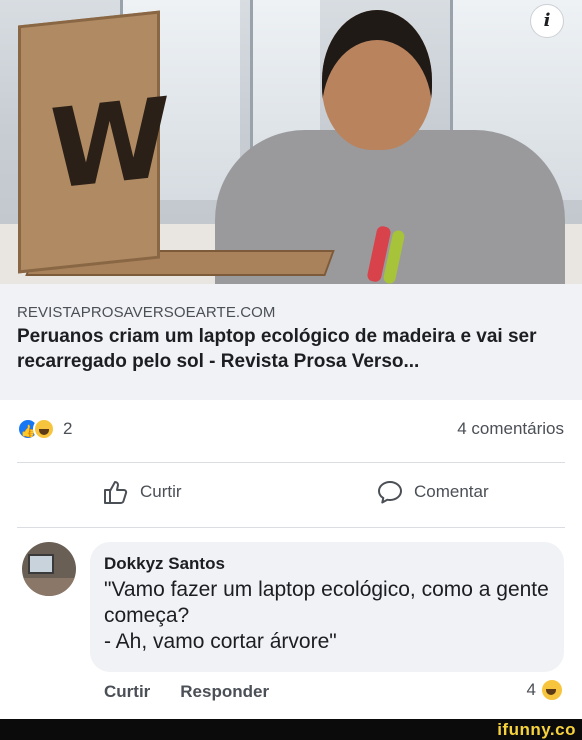 The height and width of the screenshot is (740, 582). I want to click on comments-count: 4 comentários, so click(510, 429).